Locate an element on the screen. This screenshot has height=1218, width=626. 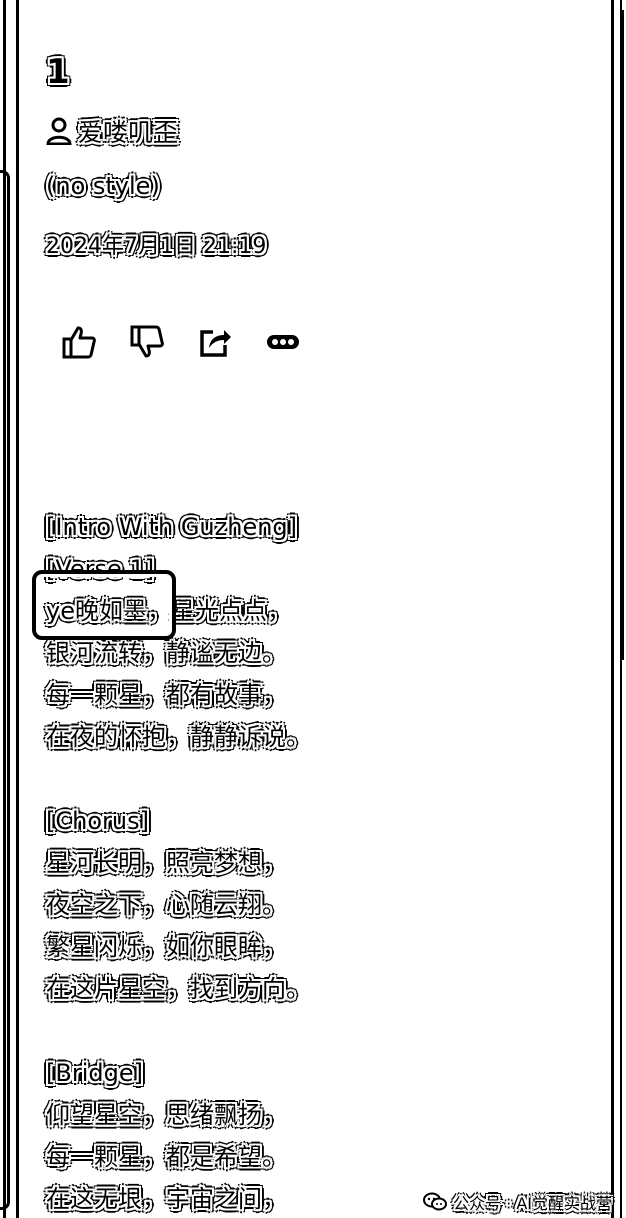
lyric-section-bridge: [Bridge] is located at coordinates (94, 1073).